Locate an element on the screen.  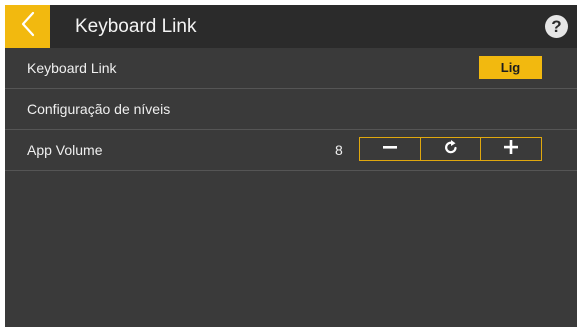
refresh-icon is located at coordinates (451, 149).